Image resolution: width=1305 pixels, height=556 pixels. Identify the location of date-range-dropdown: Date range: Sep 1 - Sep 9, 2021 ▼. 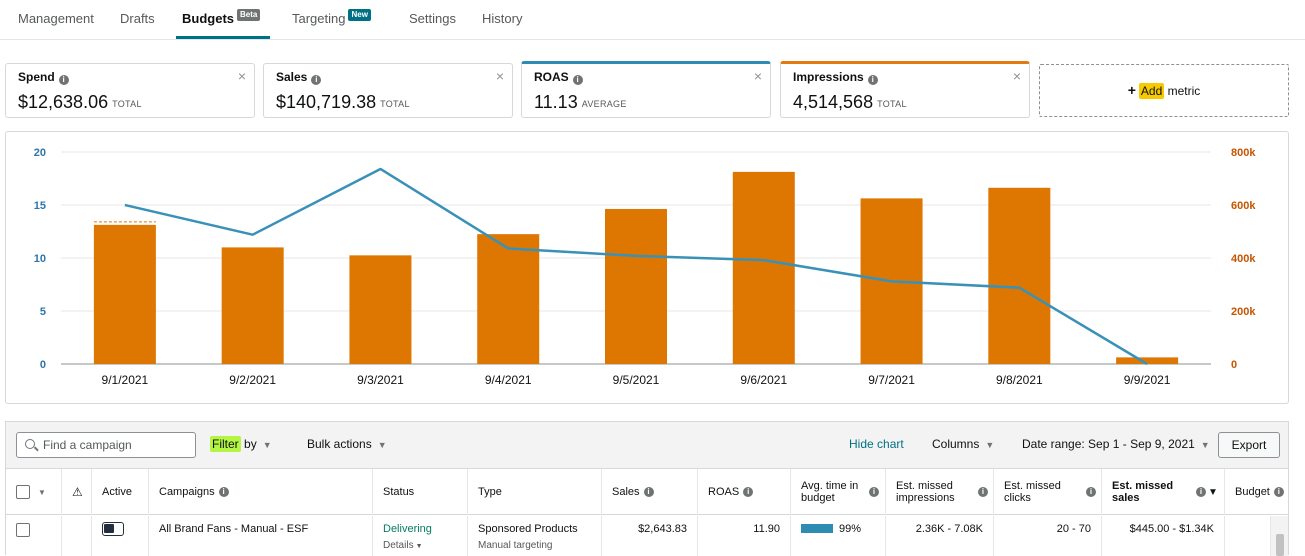
(1116, 444).